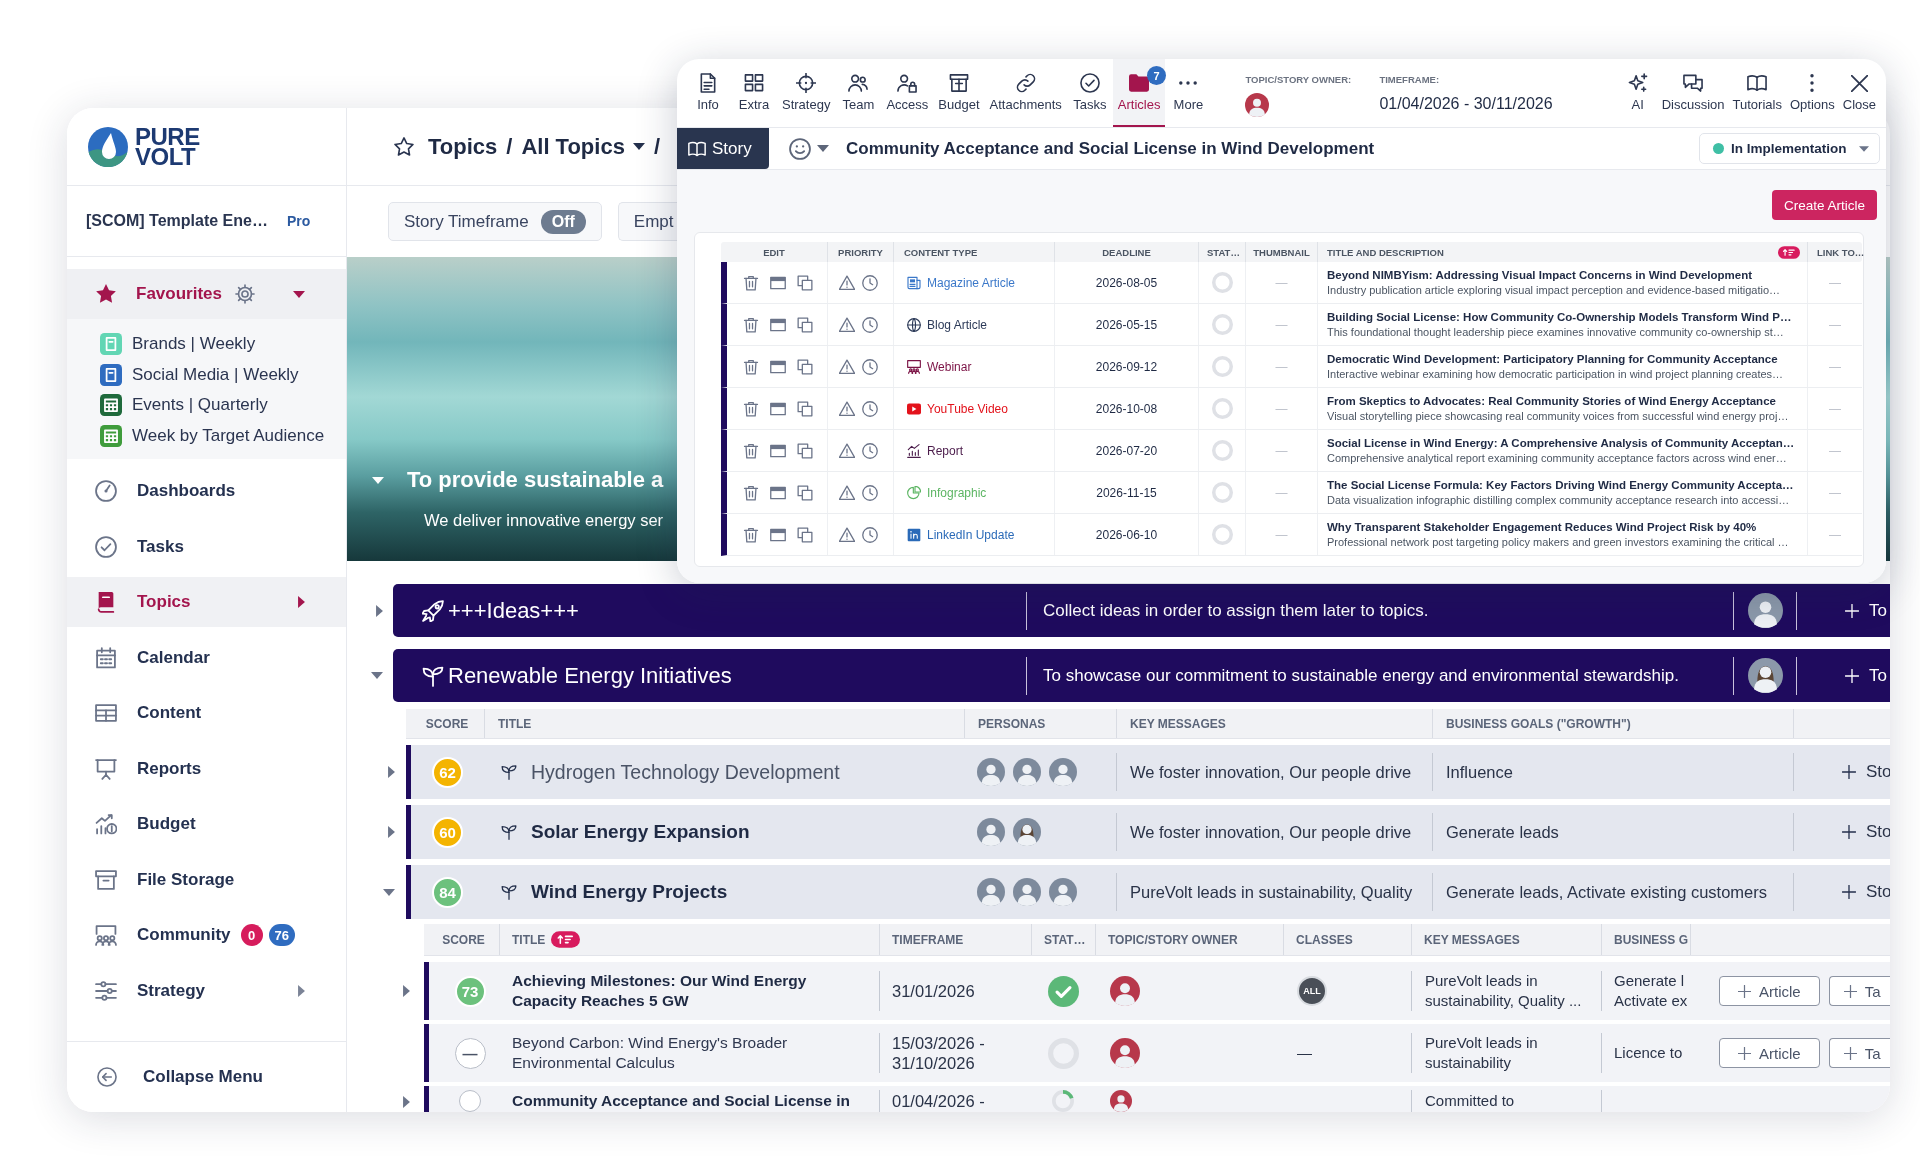  I want to click on nav-item: File Storage, so click(206, 879).